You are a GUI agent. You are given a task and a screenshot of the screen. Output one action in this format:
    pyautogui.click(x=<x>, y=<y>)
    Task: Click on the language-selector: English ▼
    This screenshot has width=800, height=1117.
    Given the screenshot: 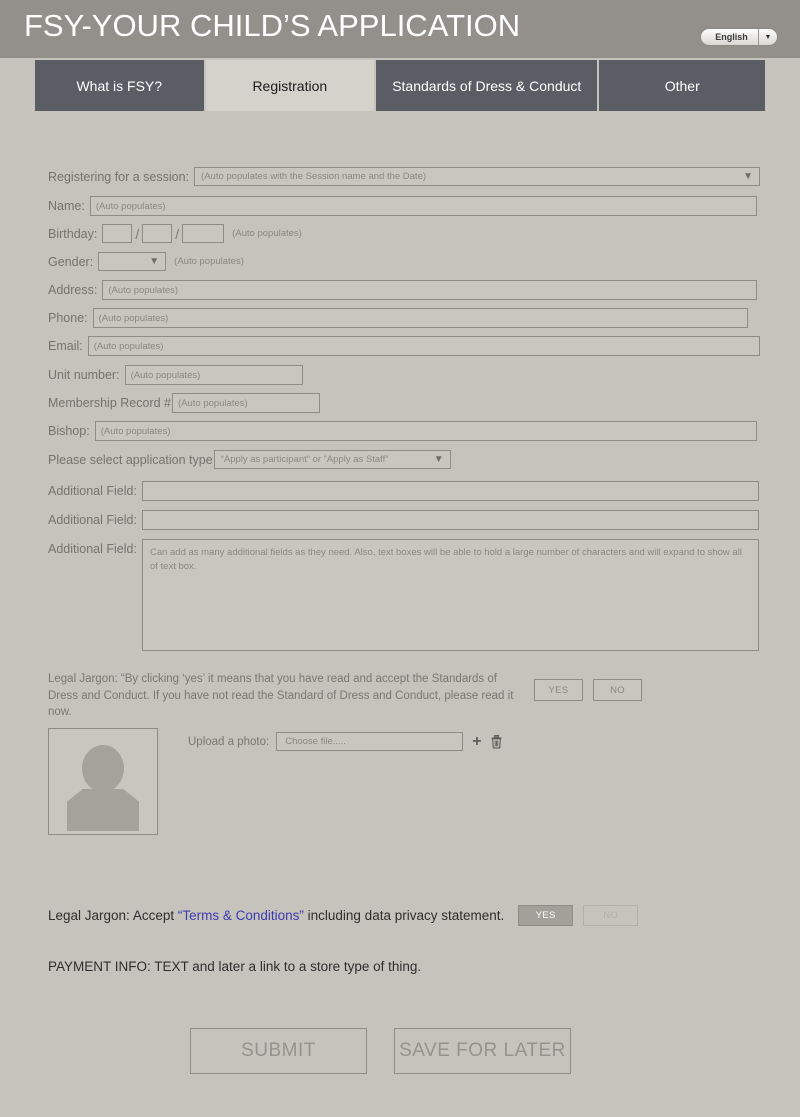 What is the action you would take?
    pyautogui.click(x=739, y=37)
    